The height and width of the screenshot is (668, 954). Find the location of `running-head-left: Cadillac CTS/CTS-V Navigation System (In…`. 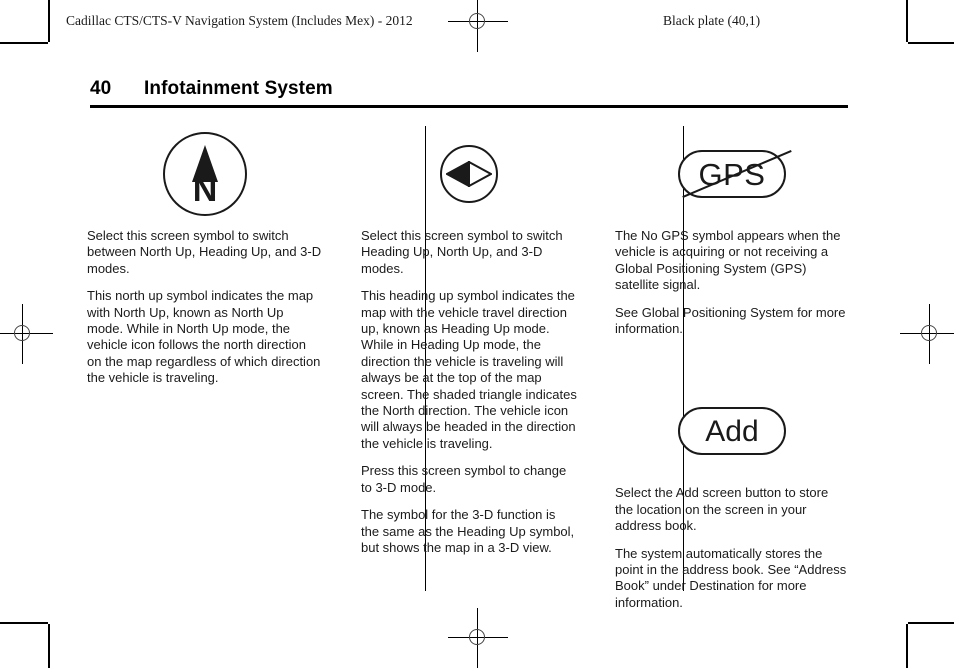

running-head-left: Cadillac CTS/CTS-V Navigation System (In… is located at coordinates (239, 20).